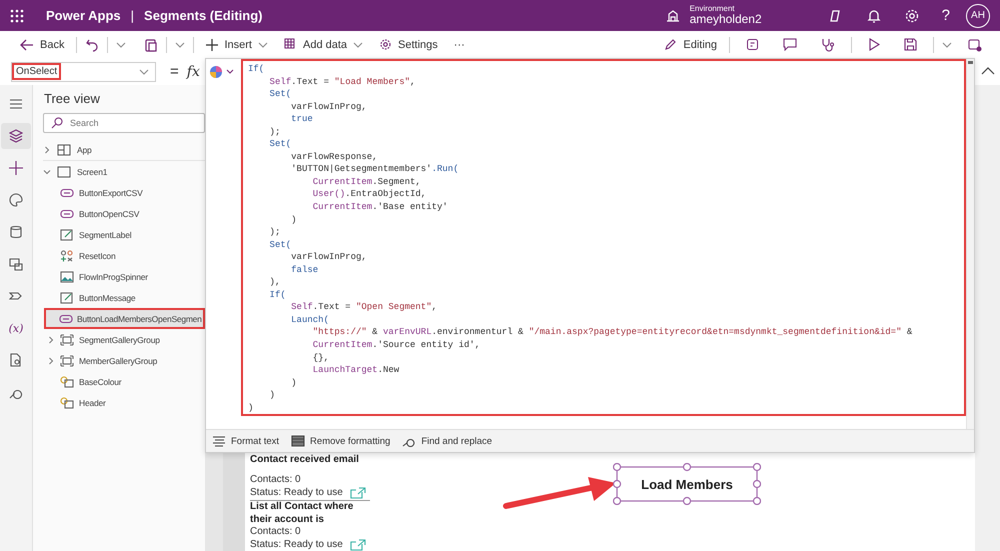 This screenshot has height=551, width=1000. Describe the element at coordinates (310, 477) in the screenshot. I see `gallery-item: Contact received email Contacts: 0 Status: Ready to use` at that location.